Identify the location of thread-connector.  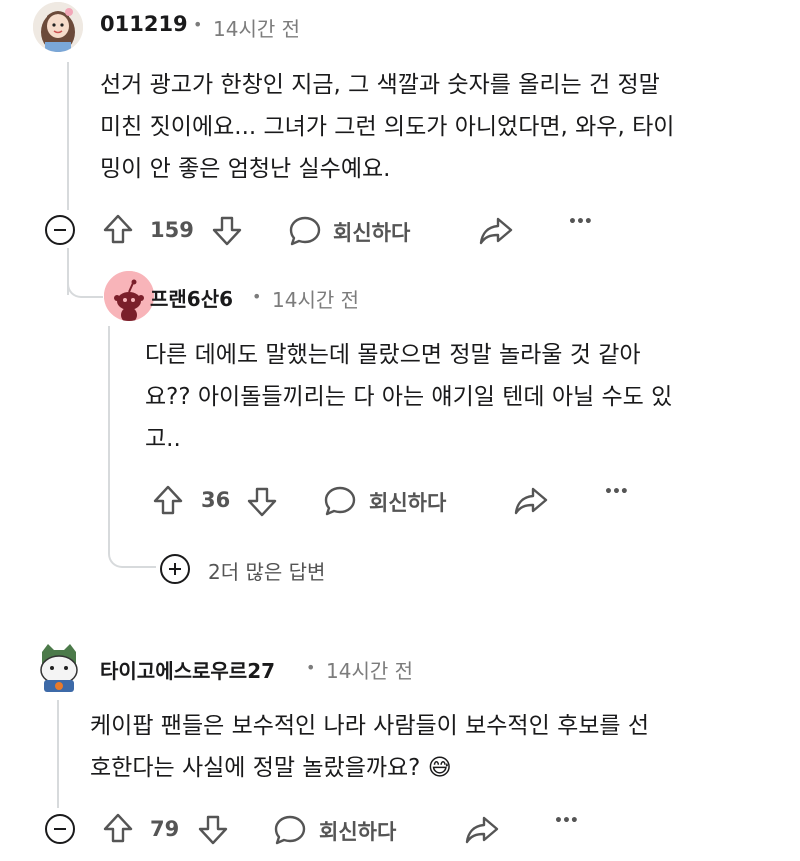
(85, 287).